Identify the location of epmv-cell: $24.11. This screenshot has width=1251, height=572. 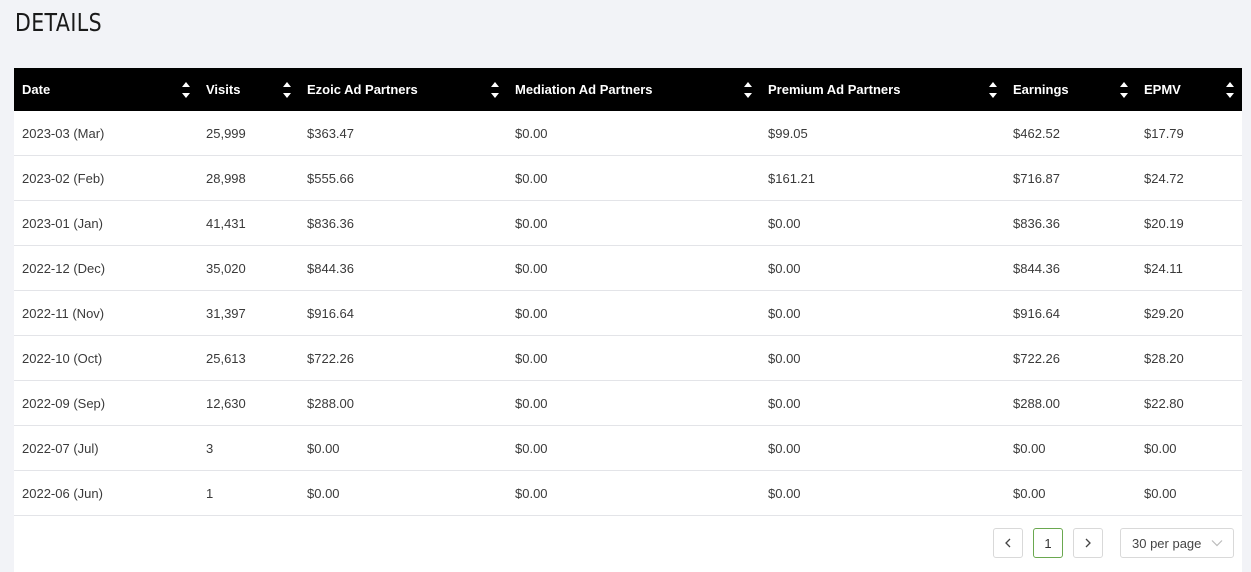
(1189, 268).